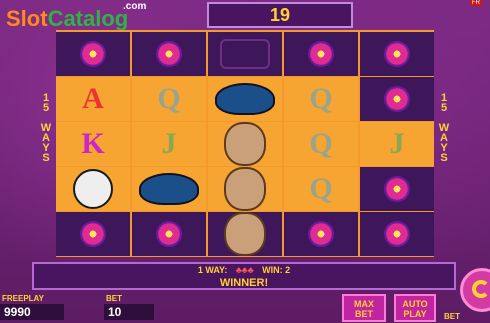 Image resolution: width=490 pixels, height=323 pixels. I want to click on reel-cell: K, so click(93, 144).